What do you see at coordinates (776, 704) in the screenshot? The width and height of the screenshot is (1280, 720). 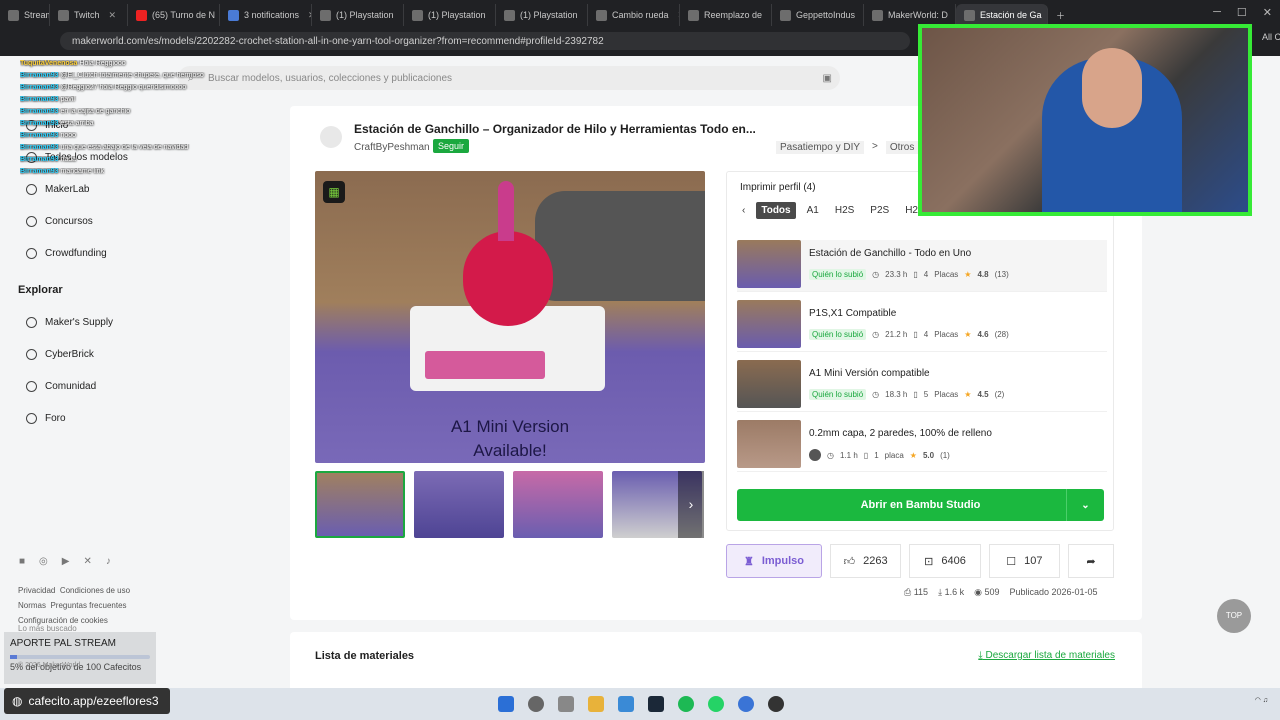 I see `obs-icon` at bounding box center [776, 704].